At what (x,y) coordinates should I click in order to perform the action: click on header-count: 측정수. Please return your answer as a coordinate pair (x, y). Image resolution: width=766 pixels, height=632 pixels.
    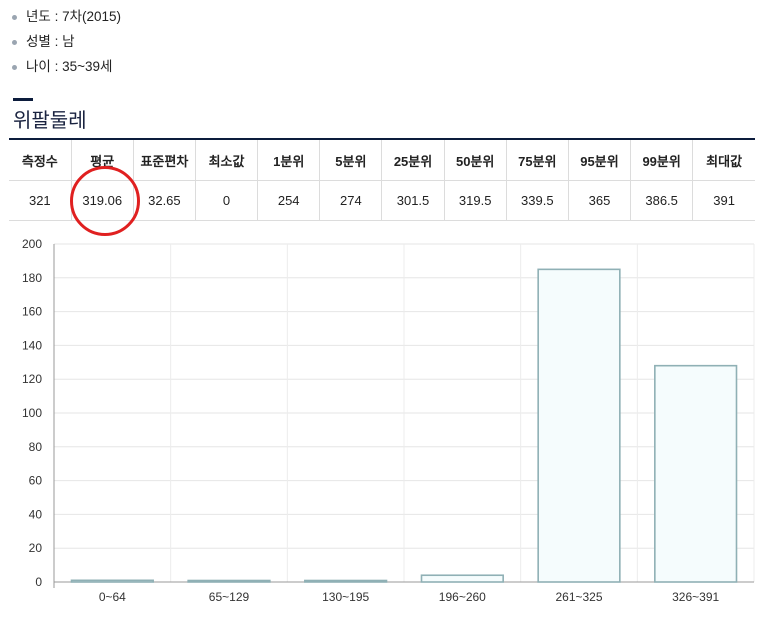
    Looking at the image, I should click on (40, 160).